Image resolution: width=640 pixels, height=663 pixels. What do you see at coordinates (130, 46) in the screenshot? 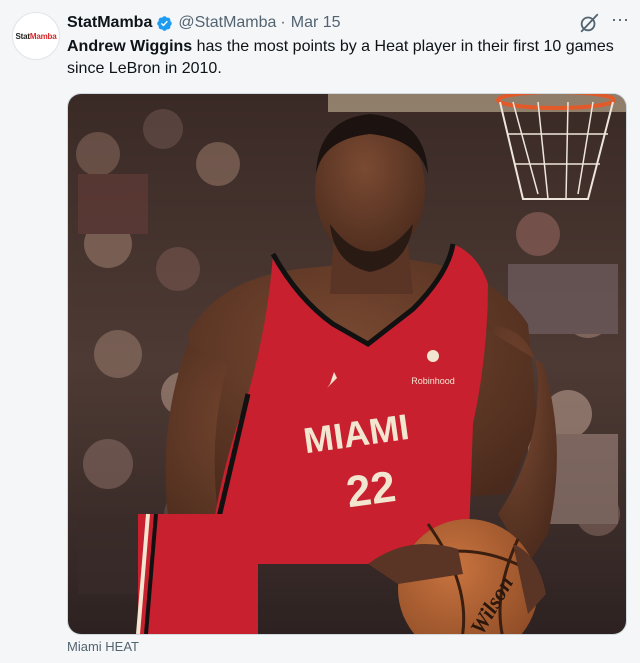
I see `tweet-highlight: Andrew Wiggins` at bounding box center [130, 46].